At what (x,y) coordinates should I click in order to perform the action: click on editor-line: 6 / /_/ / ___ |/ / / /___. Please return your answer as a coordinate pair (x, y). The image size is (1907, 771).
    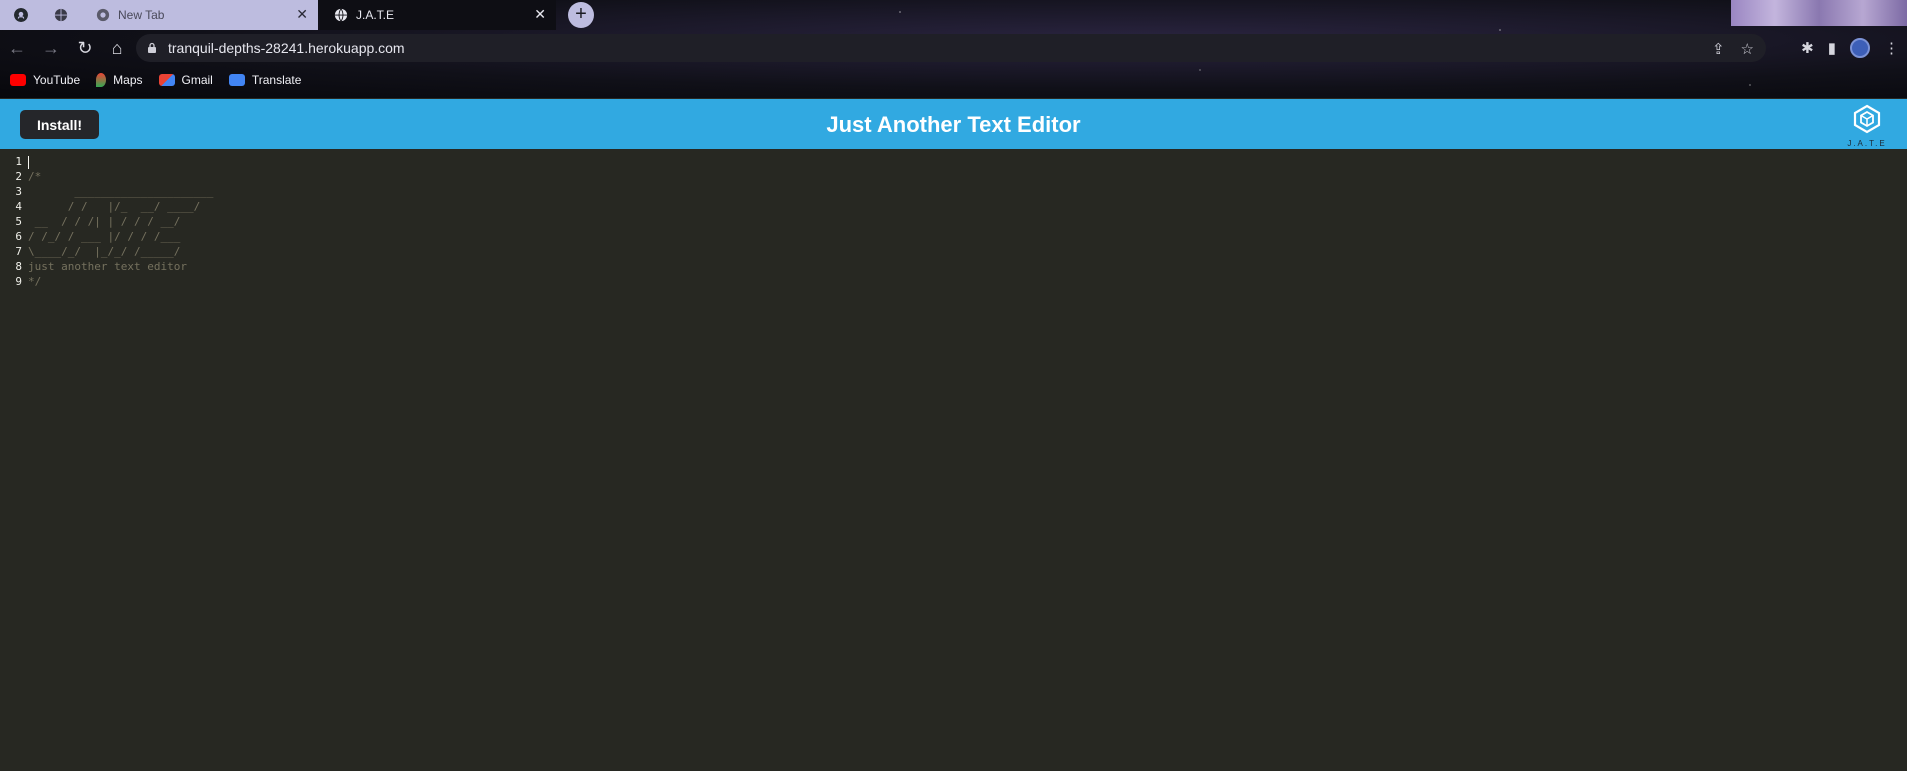
    Looking at the image, I should click on (106, 236).